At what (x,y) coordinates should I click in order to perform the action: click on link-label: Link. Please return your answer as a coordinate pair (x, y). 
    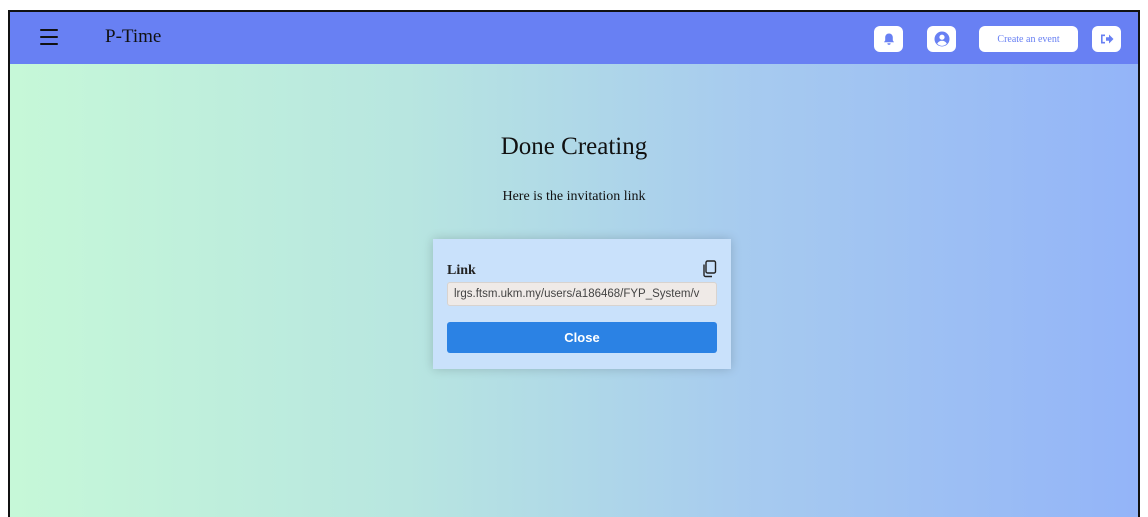
    Looking at the image, I should click on (461, 270).